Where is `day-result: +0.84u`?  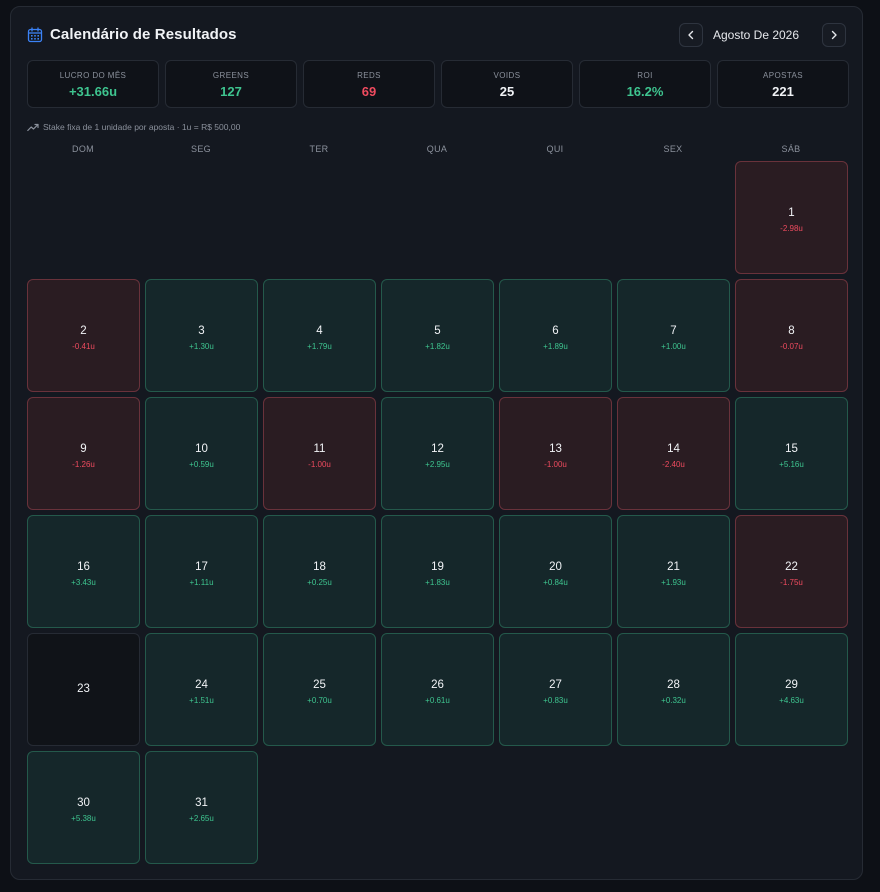
day-result: +0.84u is located at coordinates (555, 582).